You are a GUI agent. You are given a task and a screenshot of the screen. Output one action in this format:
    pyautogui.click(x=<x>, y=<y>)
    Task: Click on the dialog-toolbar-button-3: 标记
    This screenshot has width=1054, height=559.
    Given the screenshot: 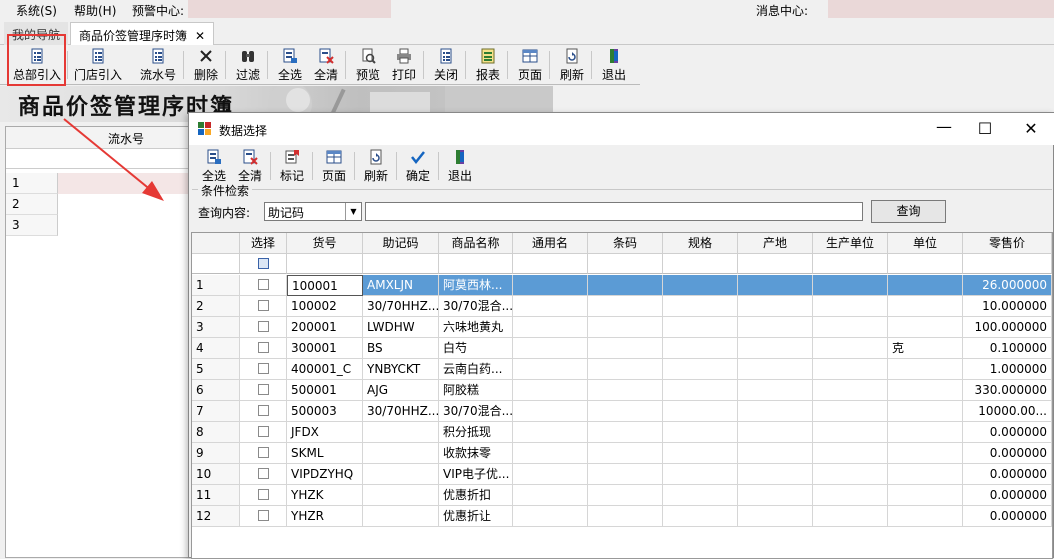 What is the action you would take?
    pyautogui.click(x=292, y=166)
    